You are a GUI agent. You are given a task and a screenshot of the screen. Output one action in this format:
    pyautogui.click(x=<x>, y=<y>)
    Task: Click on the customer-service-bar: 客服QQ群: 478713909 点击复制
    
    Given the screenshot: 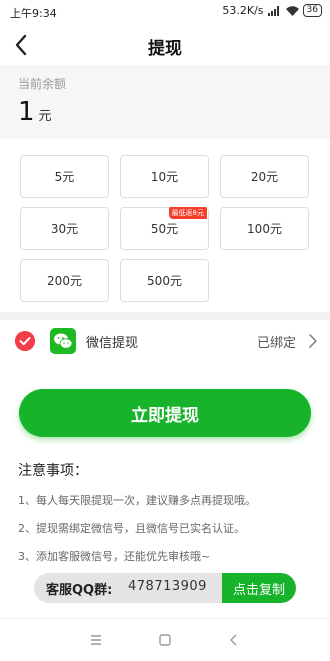 What is the action you would take?
    pyautogui.click(x=165, y=588)
    